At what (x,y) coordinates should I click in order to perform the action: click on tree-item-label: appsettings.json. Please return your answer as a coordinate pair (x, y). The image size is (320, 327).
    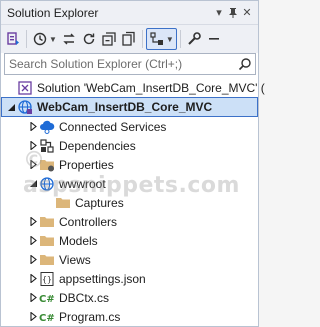
    Looking at the image, I should click on (102, 278).